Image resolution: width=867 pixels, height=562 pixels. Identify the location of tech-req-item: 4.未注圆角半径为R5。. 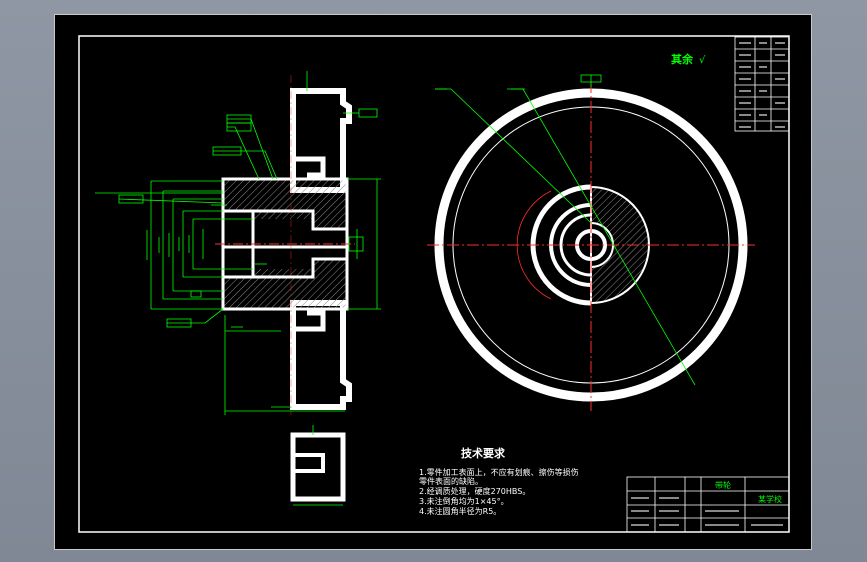
(460, 511).